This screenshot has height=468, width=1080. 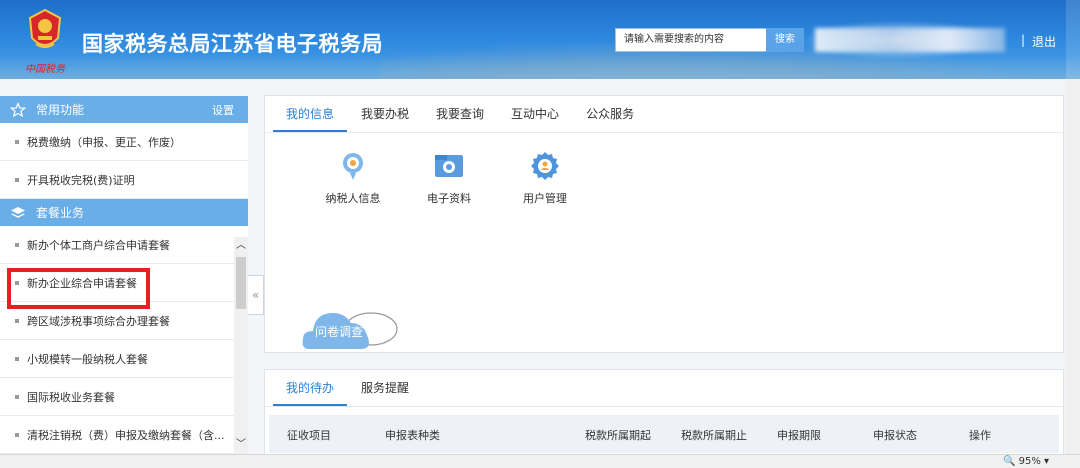 What do you see at coordinates (241, 445) in the screenshot?
I see `scroll-down-icon: ﹀` at bounding box center [241, 445].